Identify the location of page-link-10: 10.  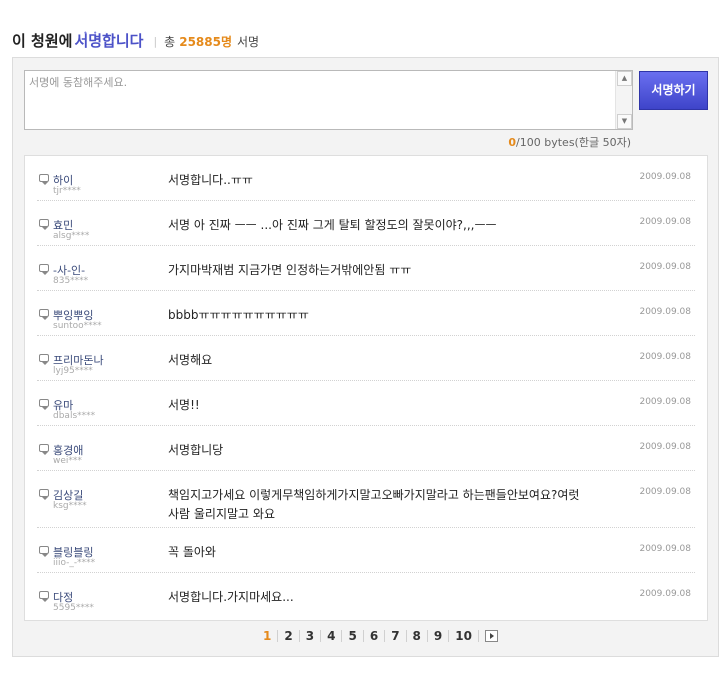
(464, 636).